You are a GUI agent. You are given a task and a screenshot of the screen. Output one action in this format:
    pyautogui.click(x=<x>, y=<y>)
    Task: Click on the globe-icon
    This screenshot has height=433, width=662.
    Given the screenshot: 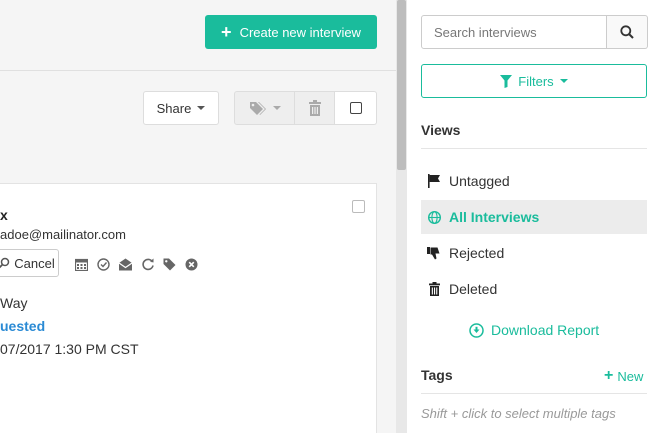 What is the action you would take?
    pyautogui.click(x=434, y=217)
    